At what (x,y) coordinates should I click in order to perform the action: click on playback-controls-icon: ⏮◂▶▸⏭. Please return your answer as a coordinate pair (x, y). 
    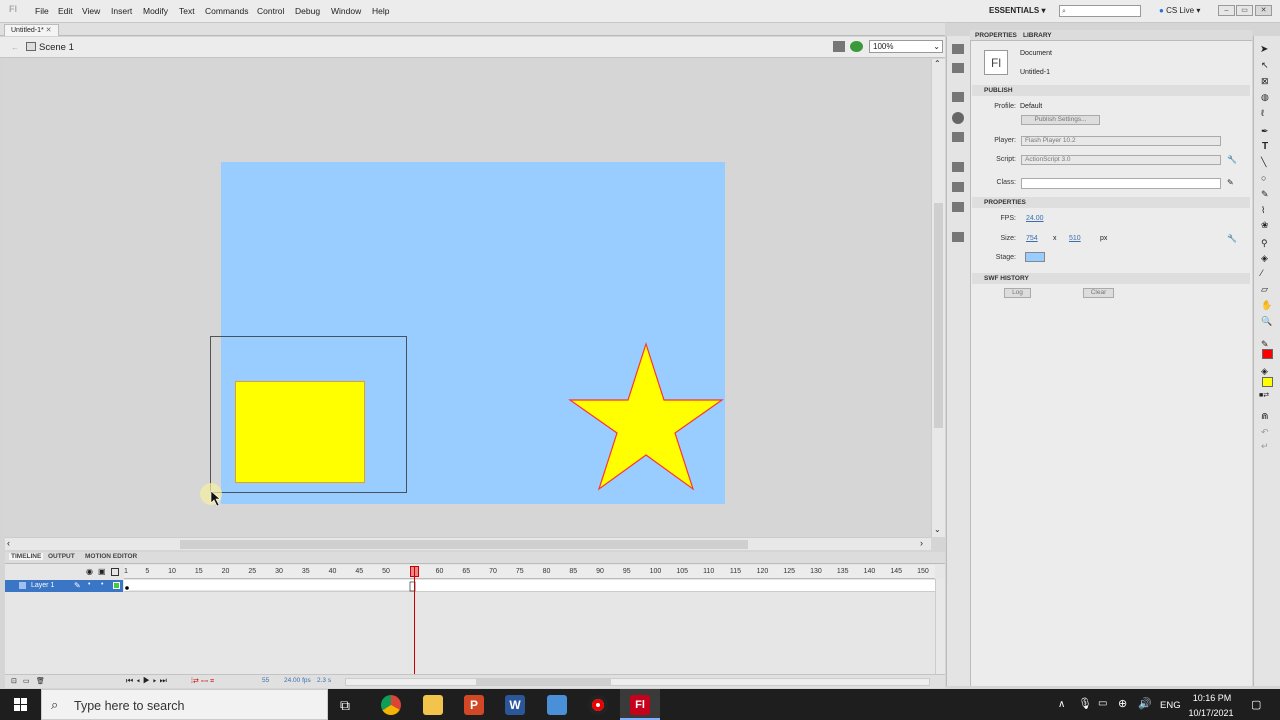
    Looking at the image, I should click on (148, 681).